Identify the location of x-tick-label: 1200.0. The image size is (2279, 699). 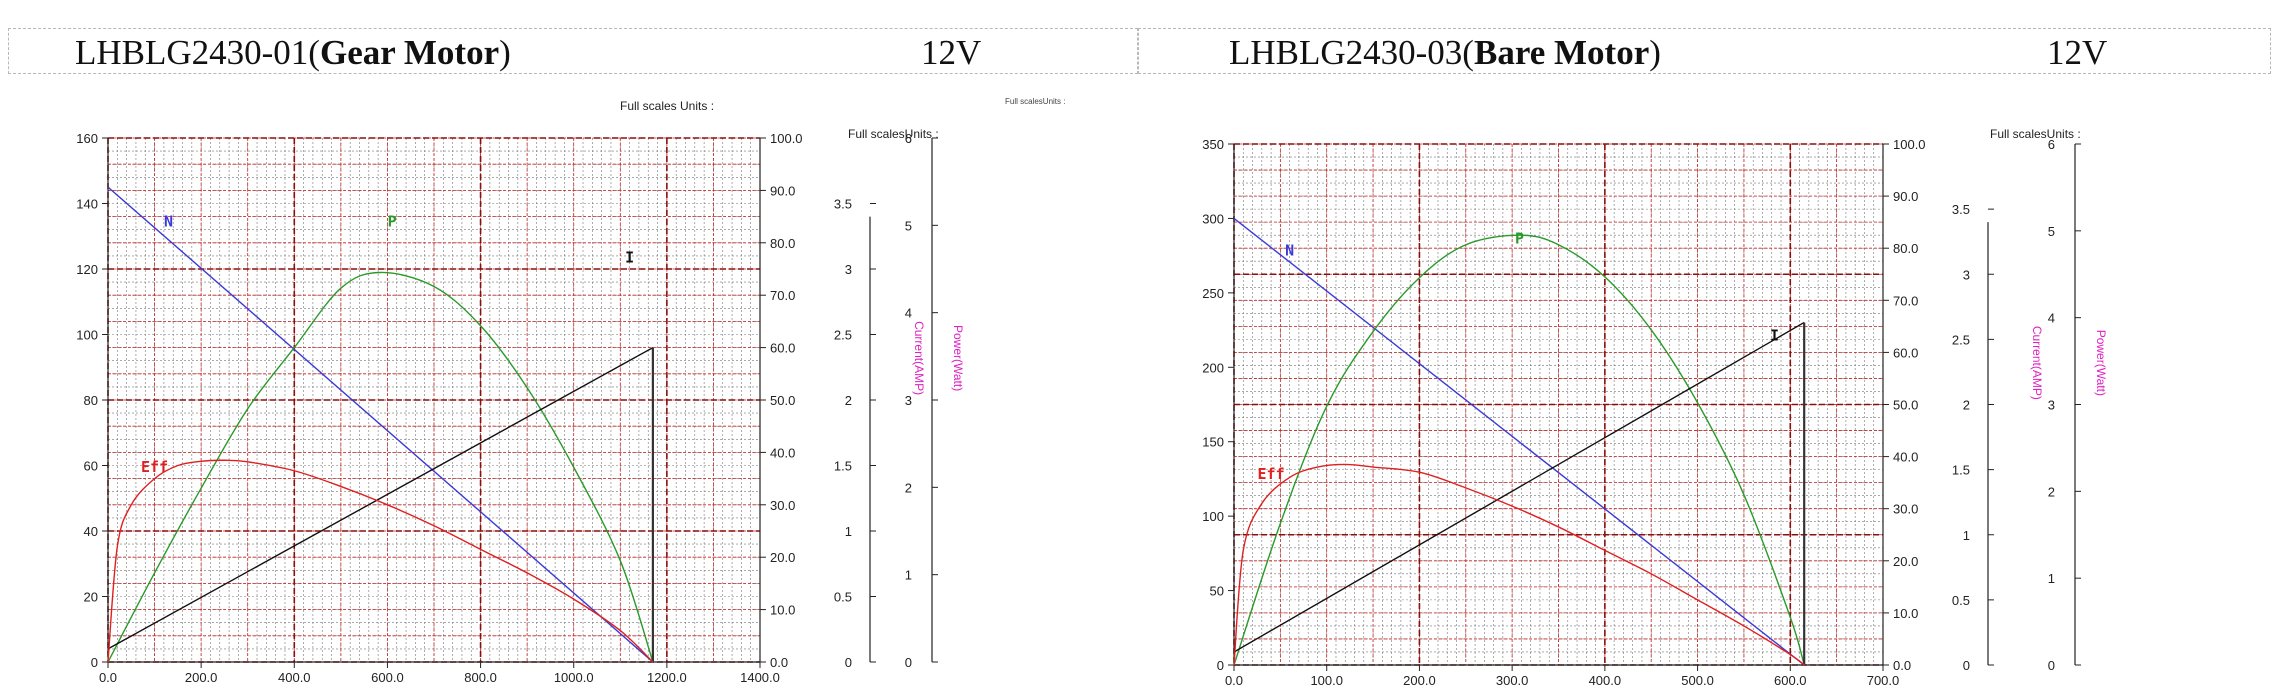
(667, 677).